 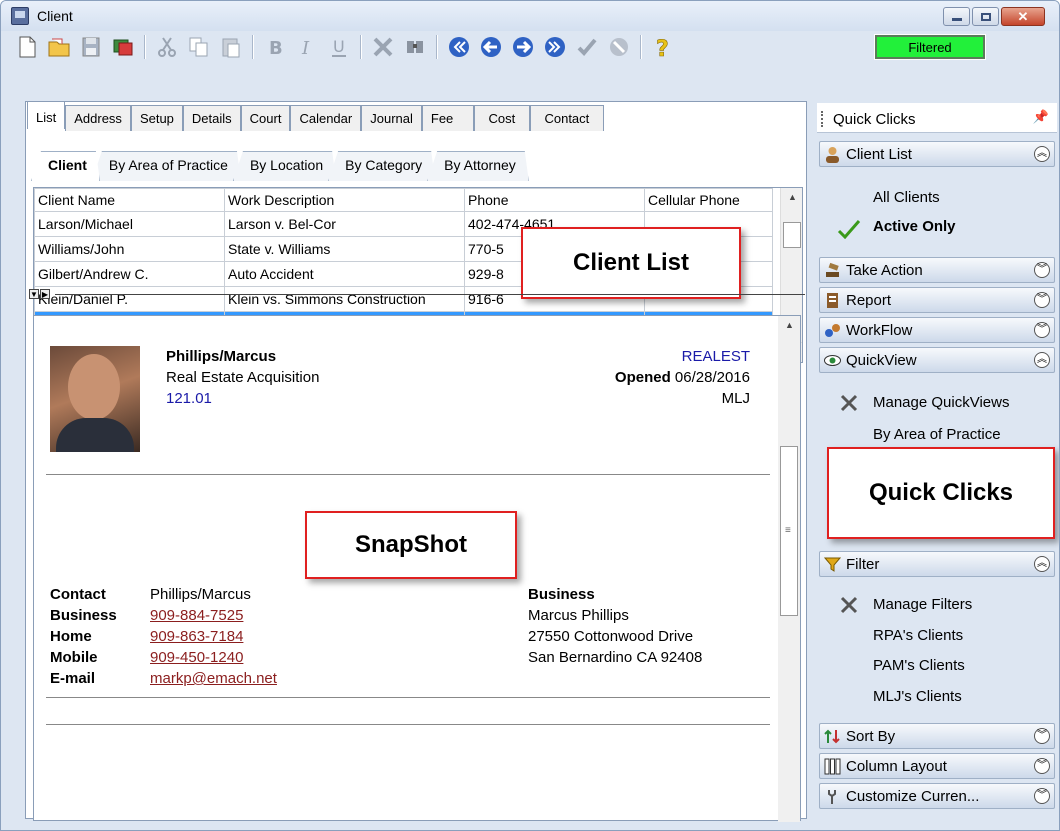 What do you see at coordinates (447, 118) in the screenshot?
I see `tab-fee: Fee` at bounding box center [447, 118].